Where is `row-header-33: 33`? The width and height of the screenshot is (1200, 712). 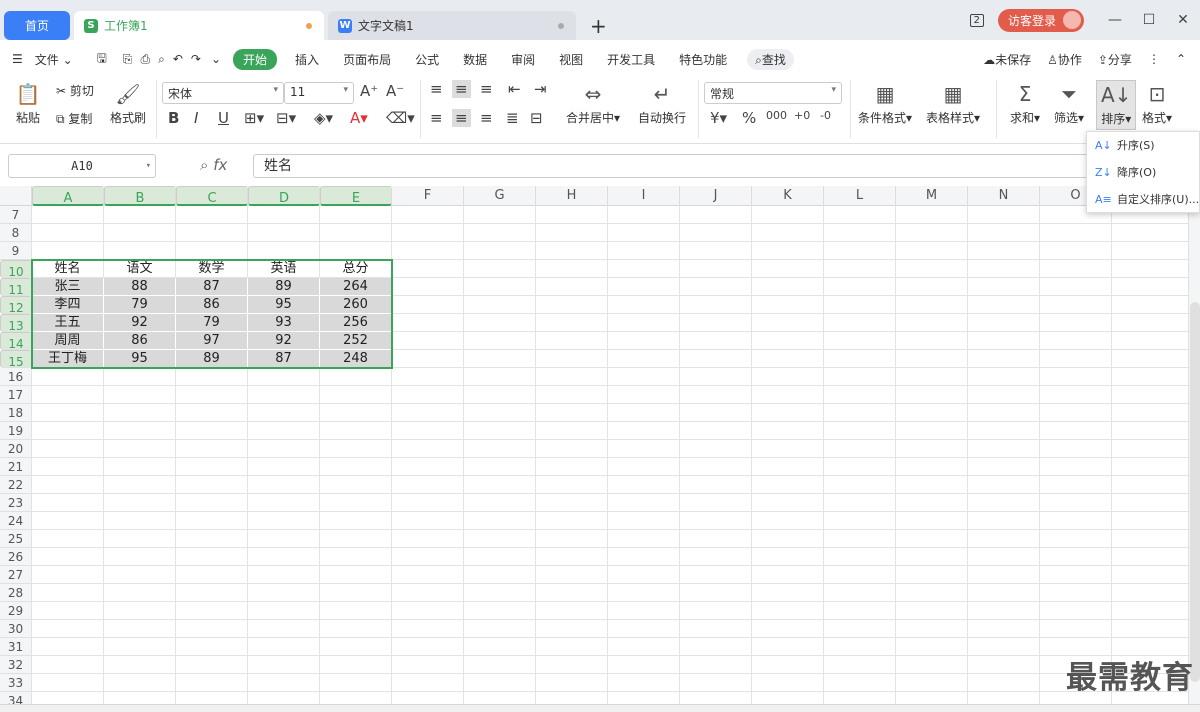 row-header-33: 33 is located at coordinates (16, 683).